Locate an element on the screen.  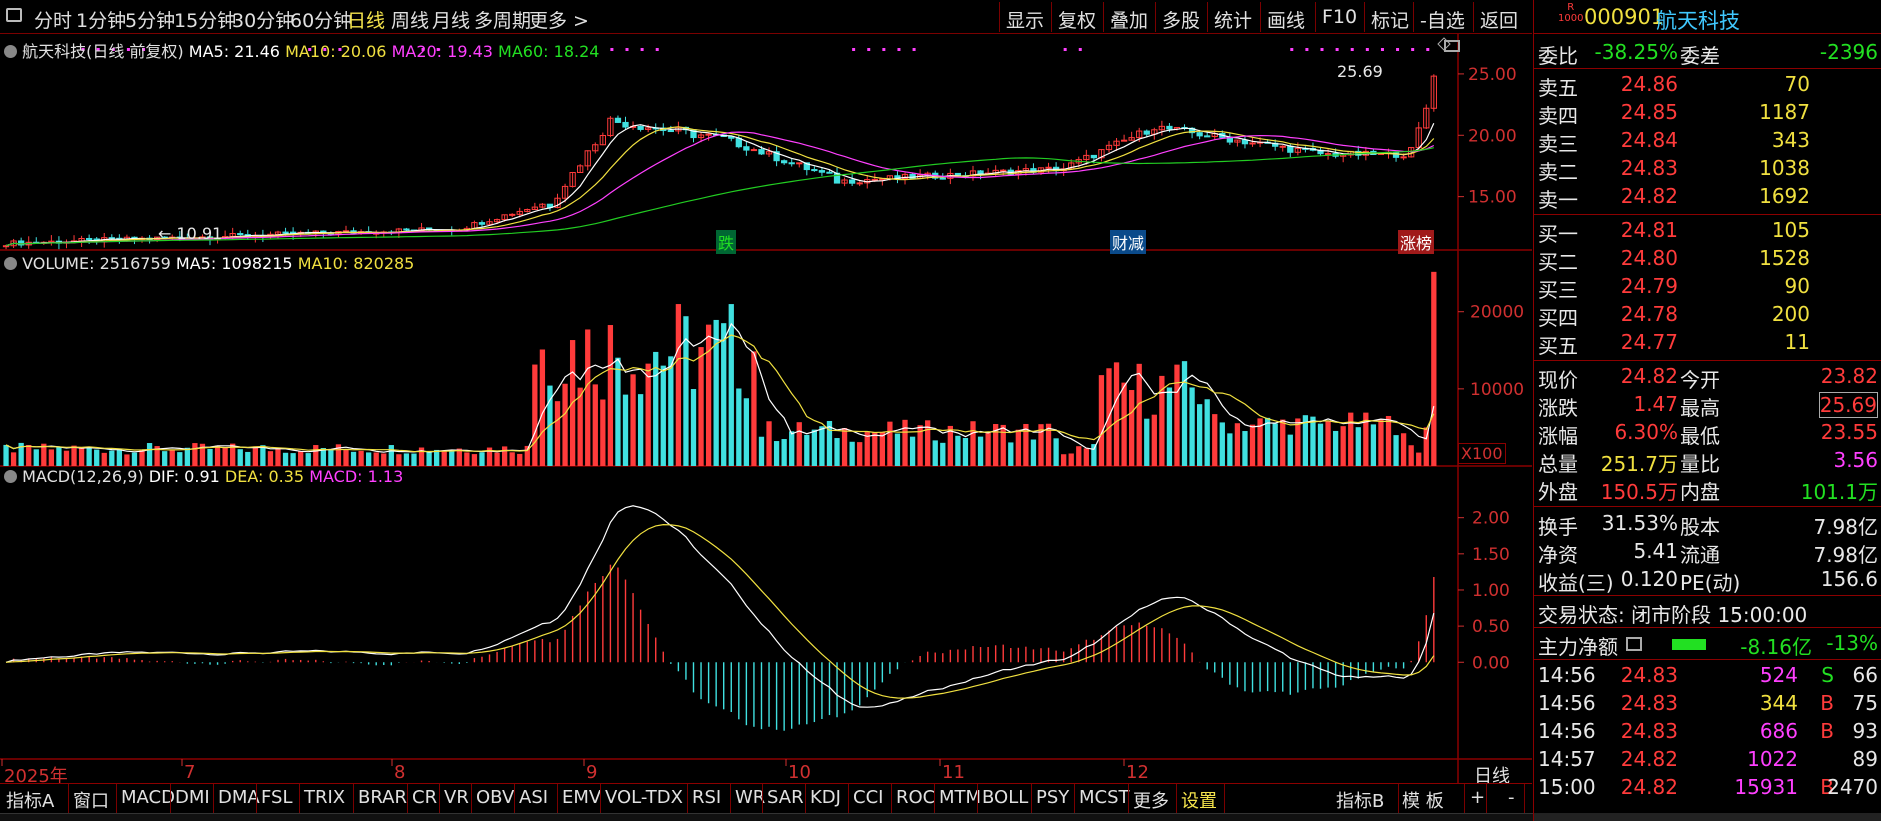
ask-row: 卖二 24.83 1038 is located at coordinates (1707, 170).